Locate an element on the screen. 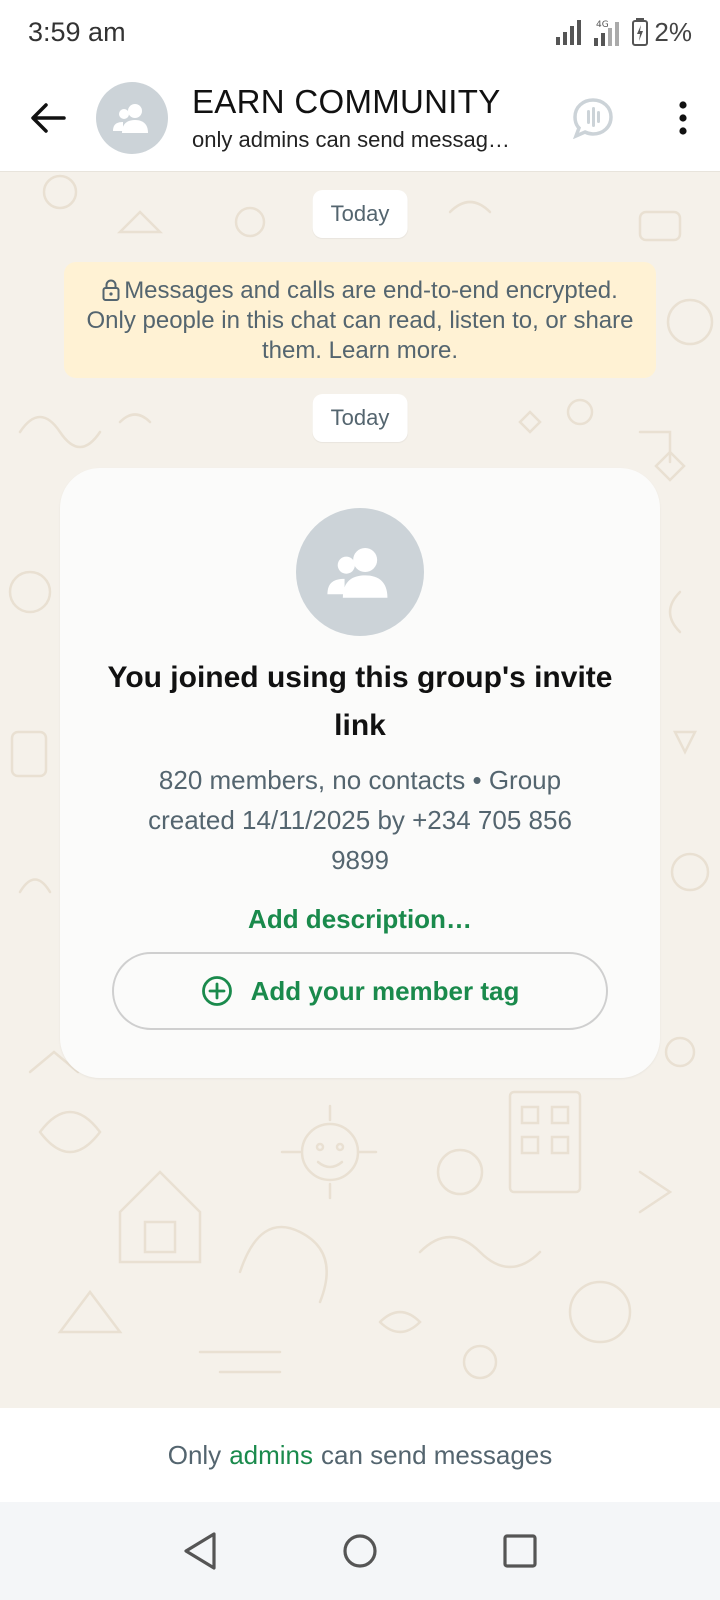 The image size is (720, 1600). chat-title: EARN COMMUNITY is located at coordinates (346, 101).